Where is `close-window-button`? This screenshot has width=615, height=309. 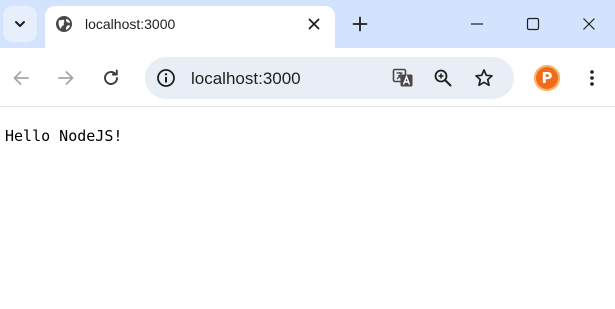 close-window-button is located at coordinates (589, 24).